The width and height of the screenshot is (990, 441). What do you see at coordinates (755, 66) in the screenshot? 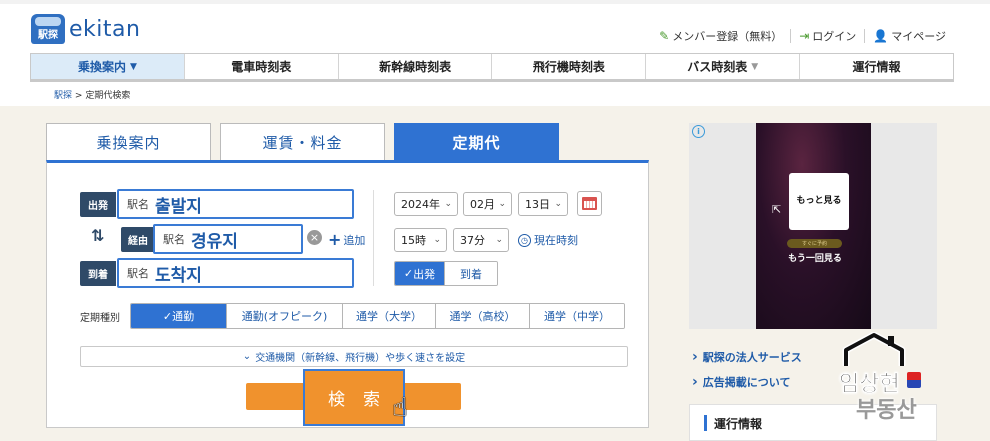
I see `chevron-down-icon: ▼` at bounding box center [755, 66].